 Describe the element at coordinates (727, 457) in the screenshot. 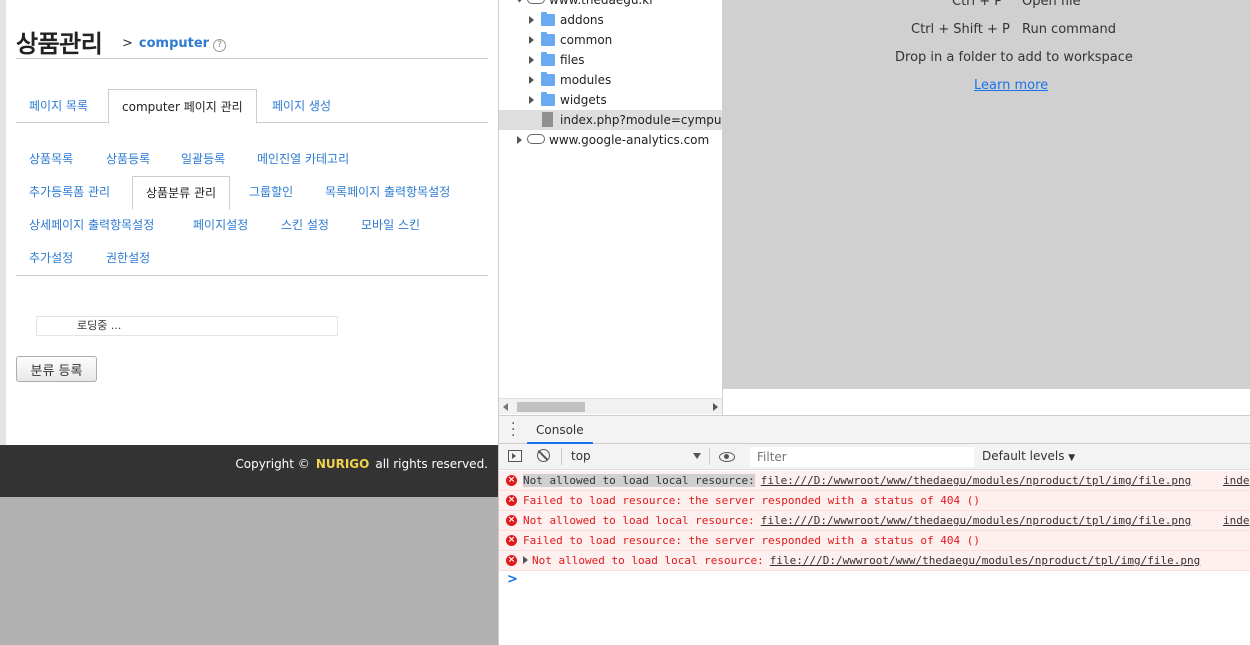

I see `live-expression-eye-icon` at that location.